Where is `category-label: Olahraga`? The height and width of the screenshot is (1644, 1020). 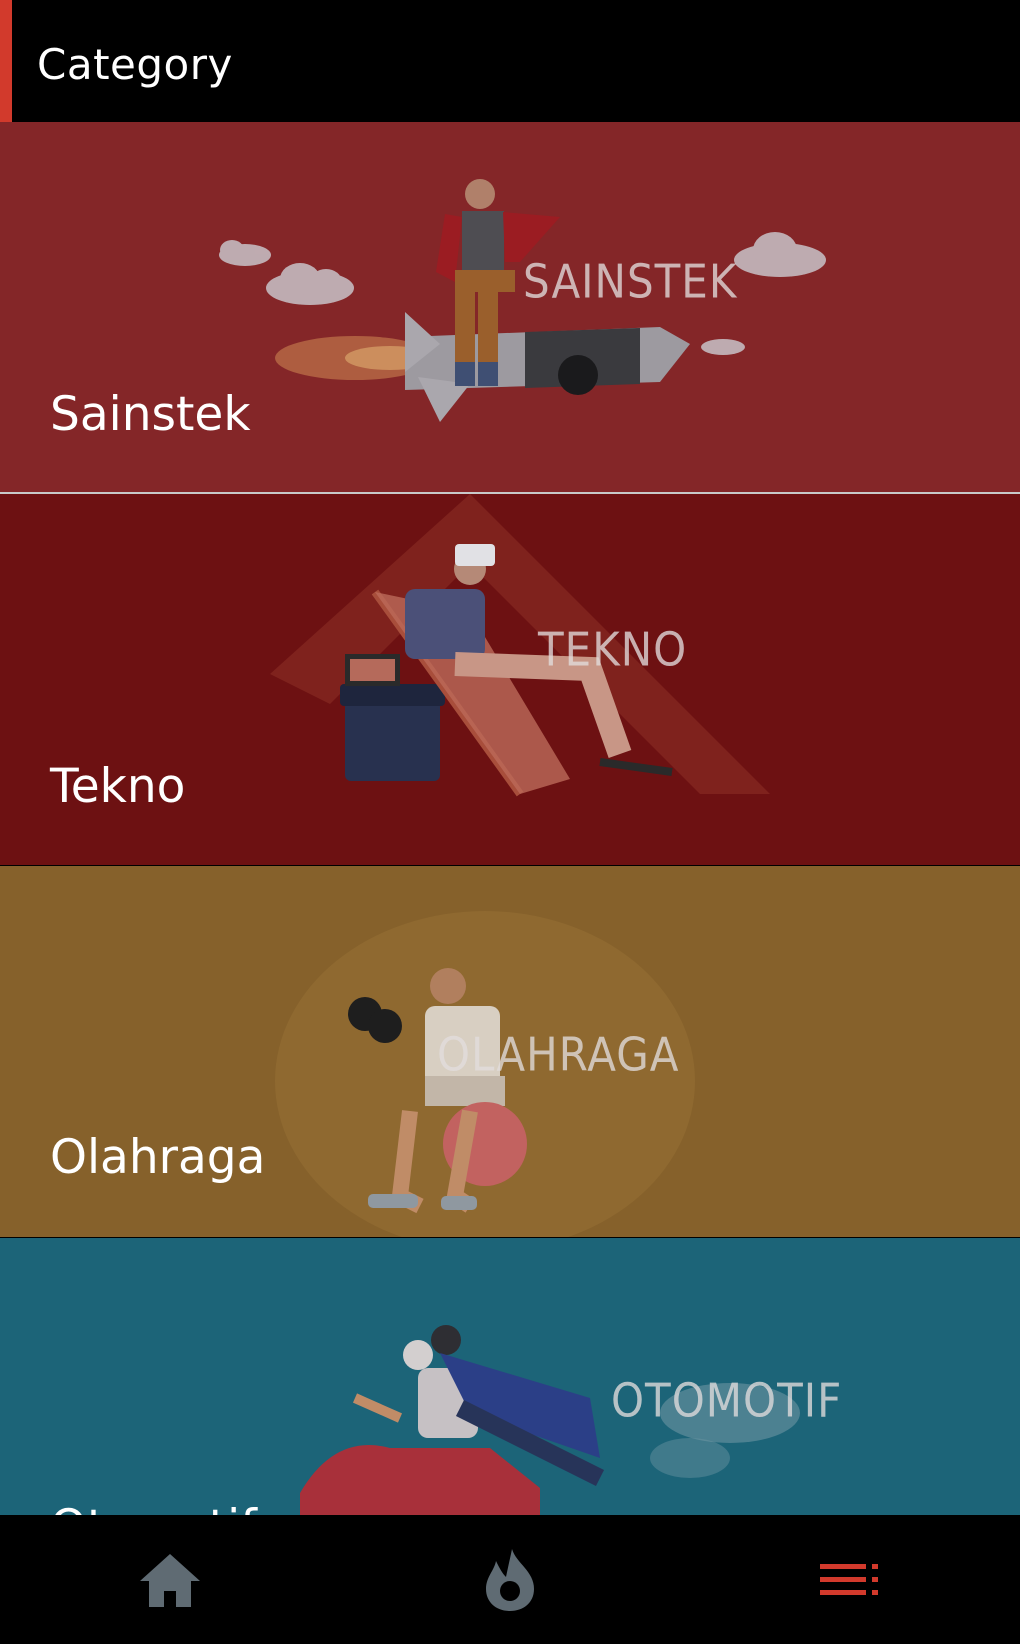 category-label: Olahraga is located at coordinates (158, 1157).